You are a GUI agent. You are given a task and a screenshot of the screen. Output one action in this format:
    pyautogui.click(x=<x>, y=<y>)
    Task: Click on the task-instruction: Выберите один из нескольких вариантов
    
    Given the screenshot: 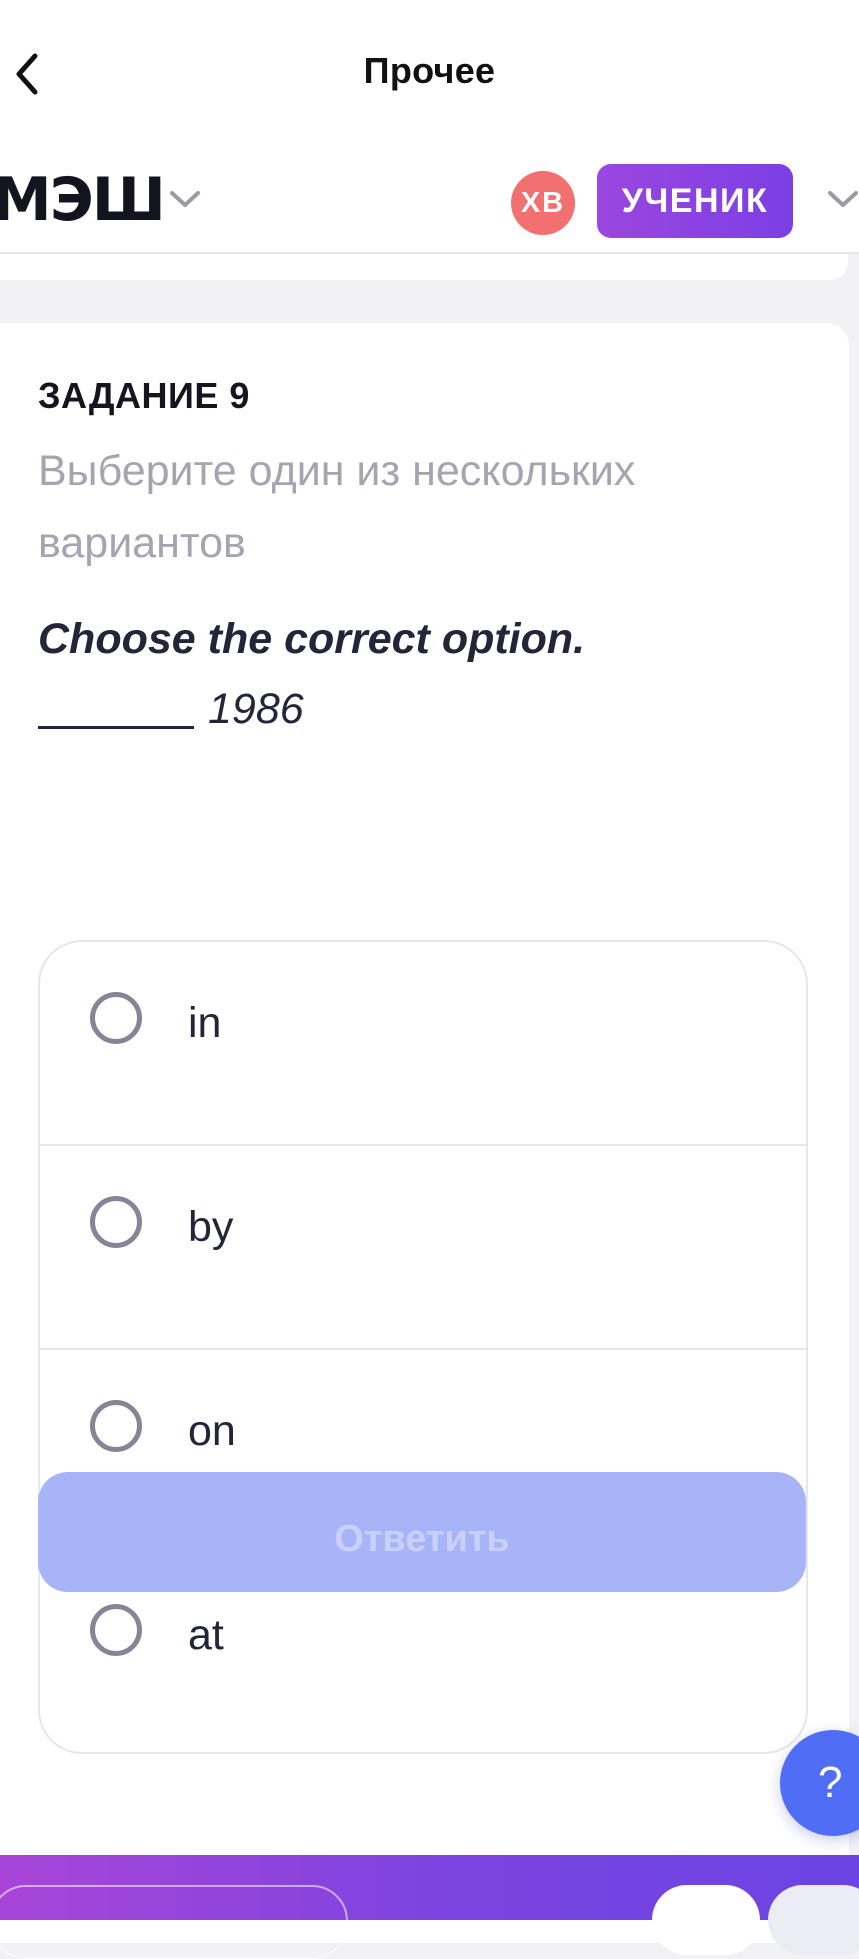 What is the action you would take?
    pyautogui.click(x=337, y=507)
    